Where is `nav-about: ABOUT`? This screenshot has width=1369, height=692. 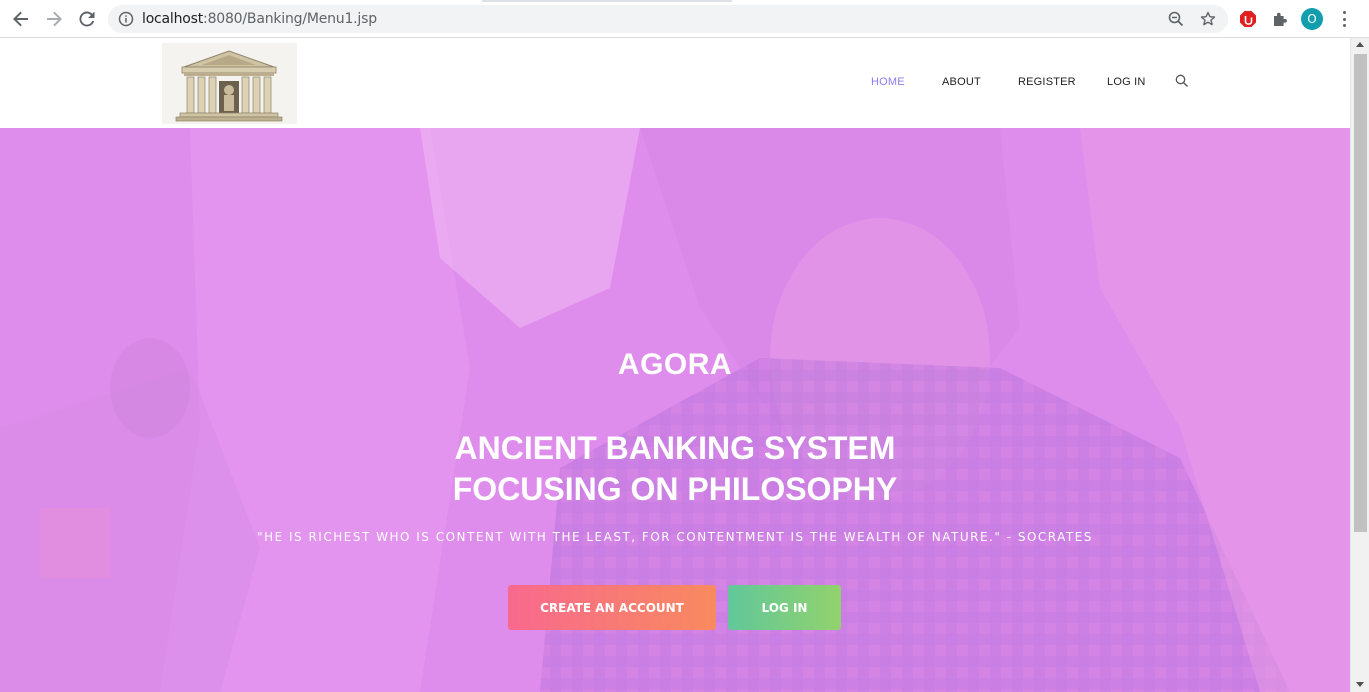
nav-about: ABOUT is located at coordinates (961, 82).